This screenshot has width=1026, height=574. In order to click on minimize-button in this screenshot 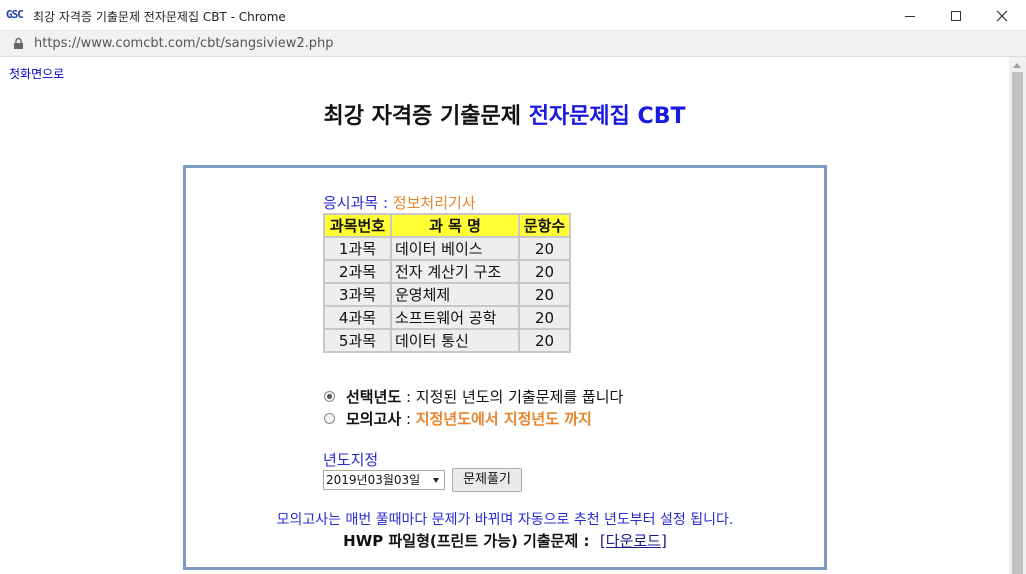, I will do `click(910, 15)`.